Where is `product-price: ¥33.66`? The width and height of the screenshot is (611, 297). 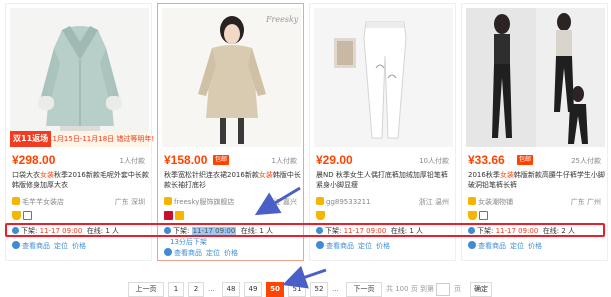 product-price: ¥33.66 is located at coordinates (486, 160).